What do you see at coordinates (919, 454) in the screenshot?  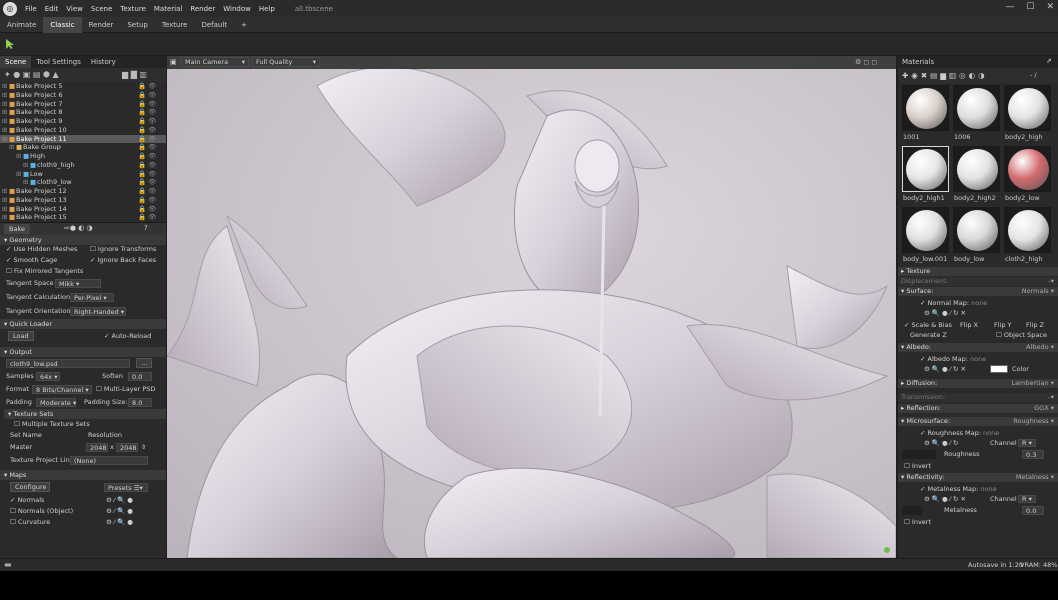 I see `roughness-slider-track` at bounding box center [919, 454].